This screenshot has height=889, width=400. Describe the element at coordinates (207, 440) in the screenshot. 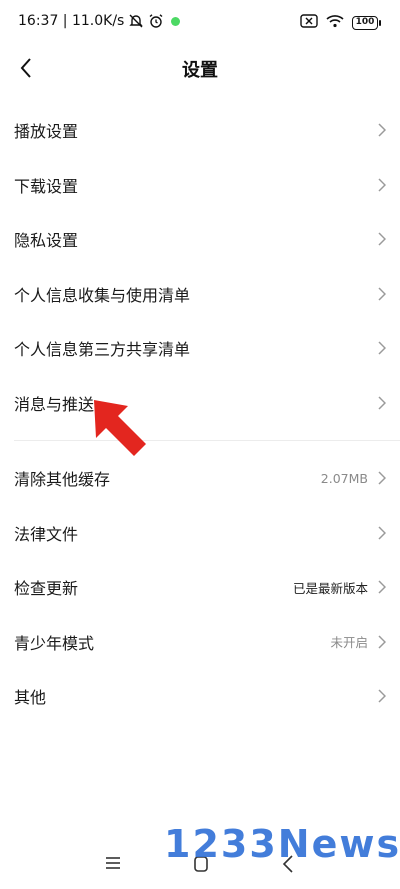

I see `section-divider` at that location.